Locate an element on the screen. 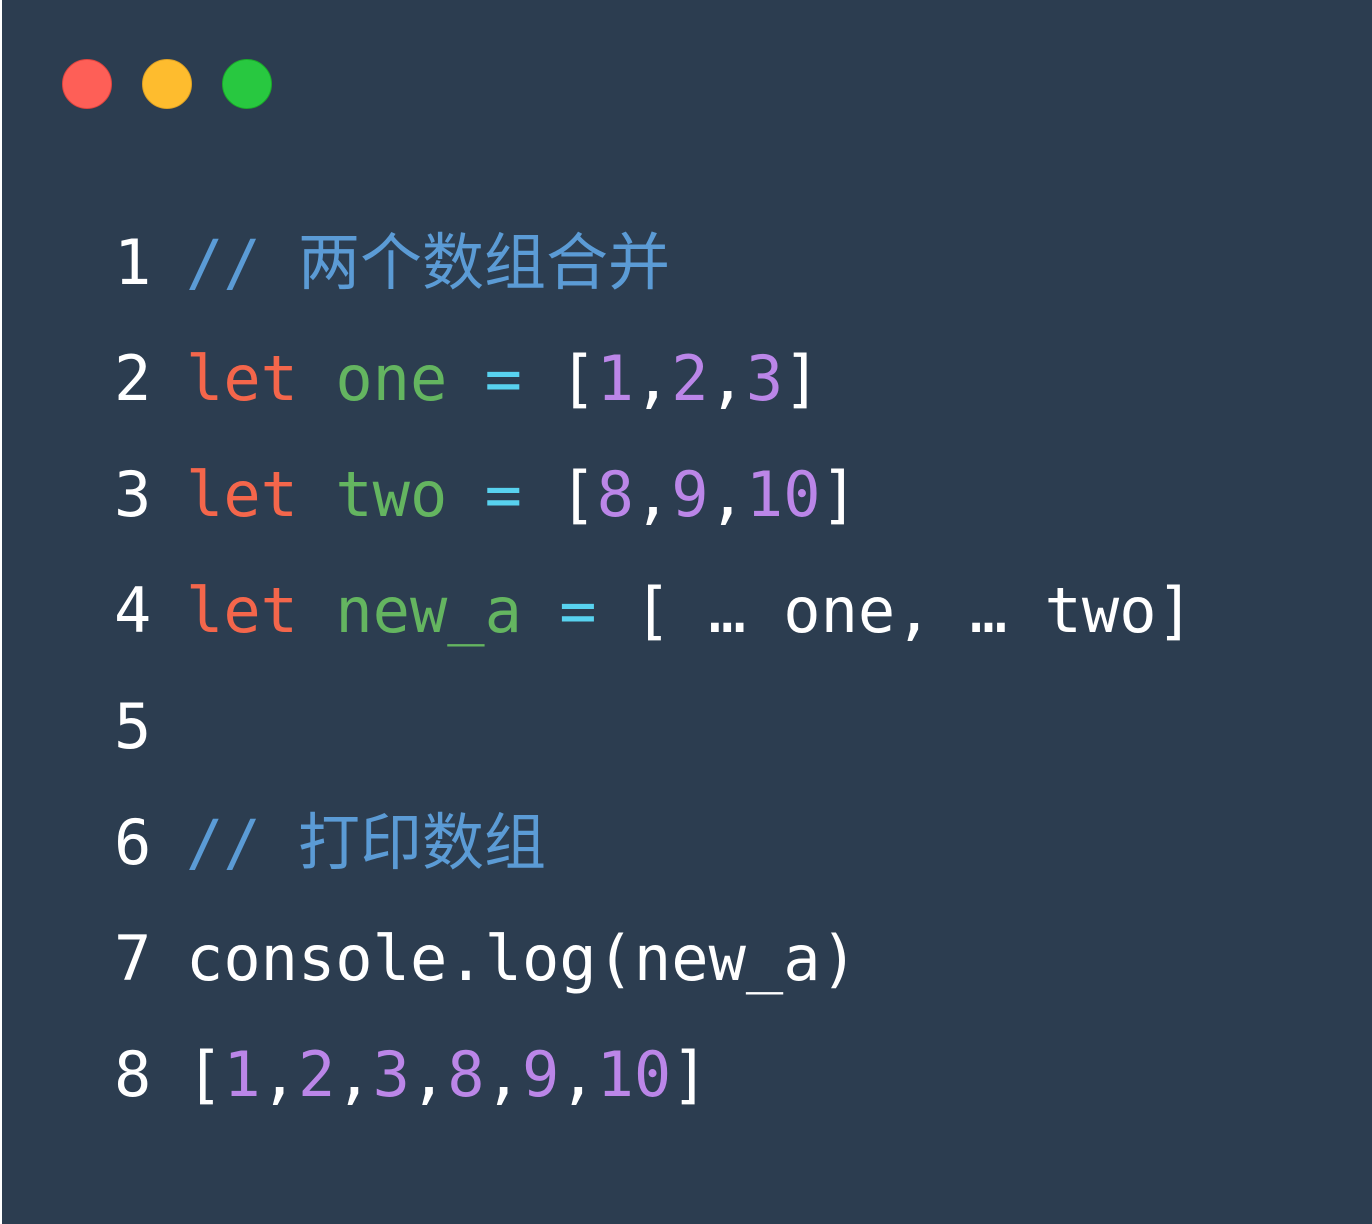  code-token: [ … one, … two] is located at coordinates (913, 610).